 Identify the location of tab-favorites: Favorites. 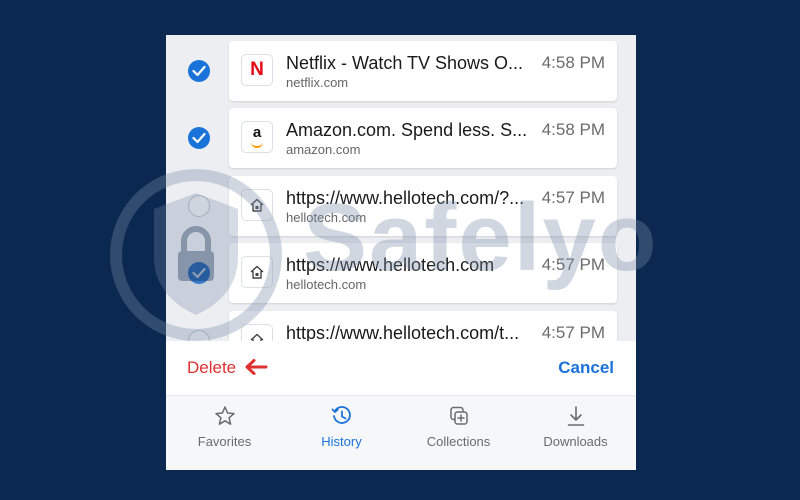
(224, 433).